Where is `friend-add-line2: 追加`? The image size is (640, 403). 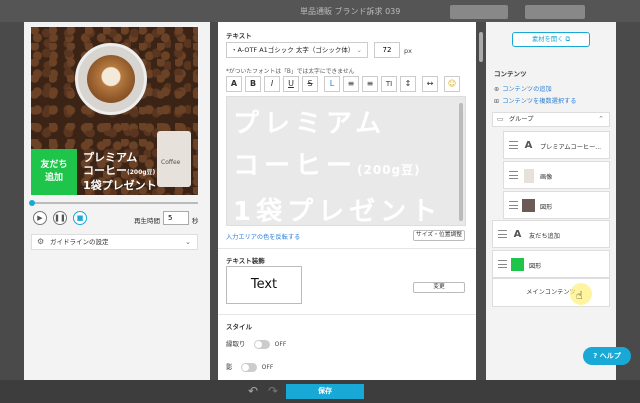
friend-add-line2: 追加 is located at coordinates (53, 178).